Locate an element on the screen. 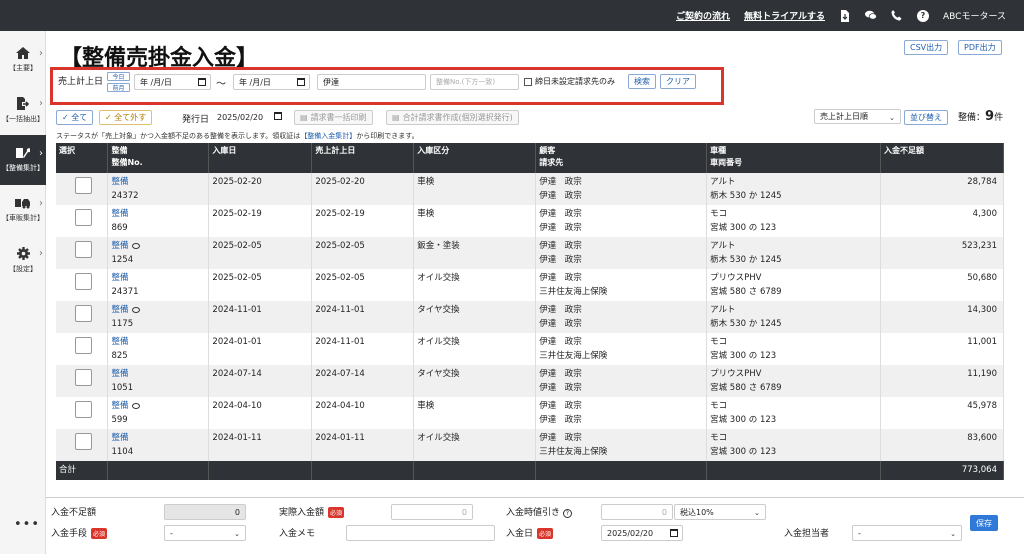  category-cell: タイヤ交換 is located at coordinates (475, 317).